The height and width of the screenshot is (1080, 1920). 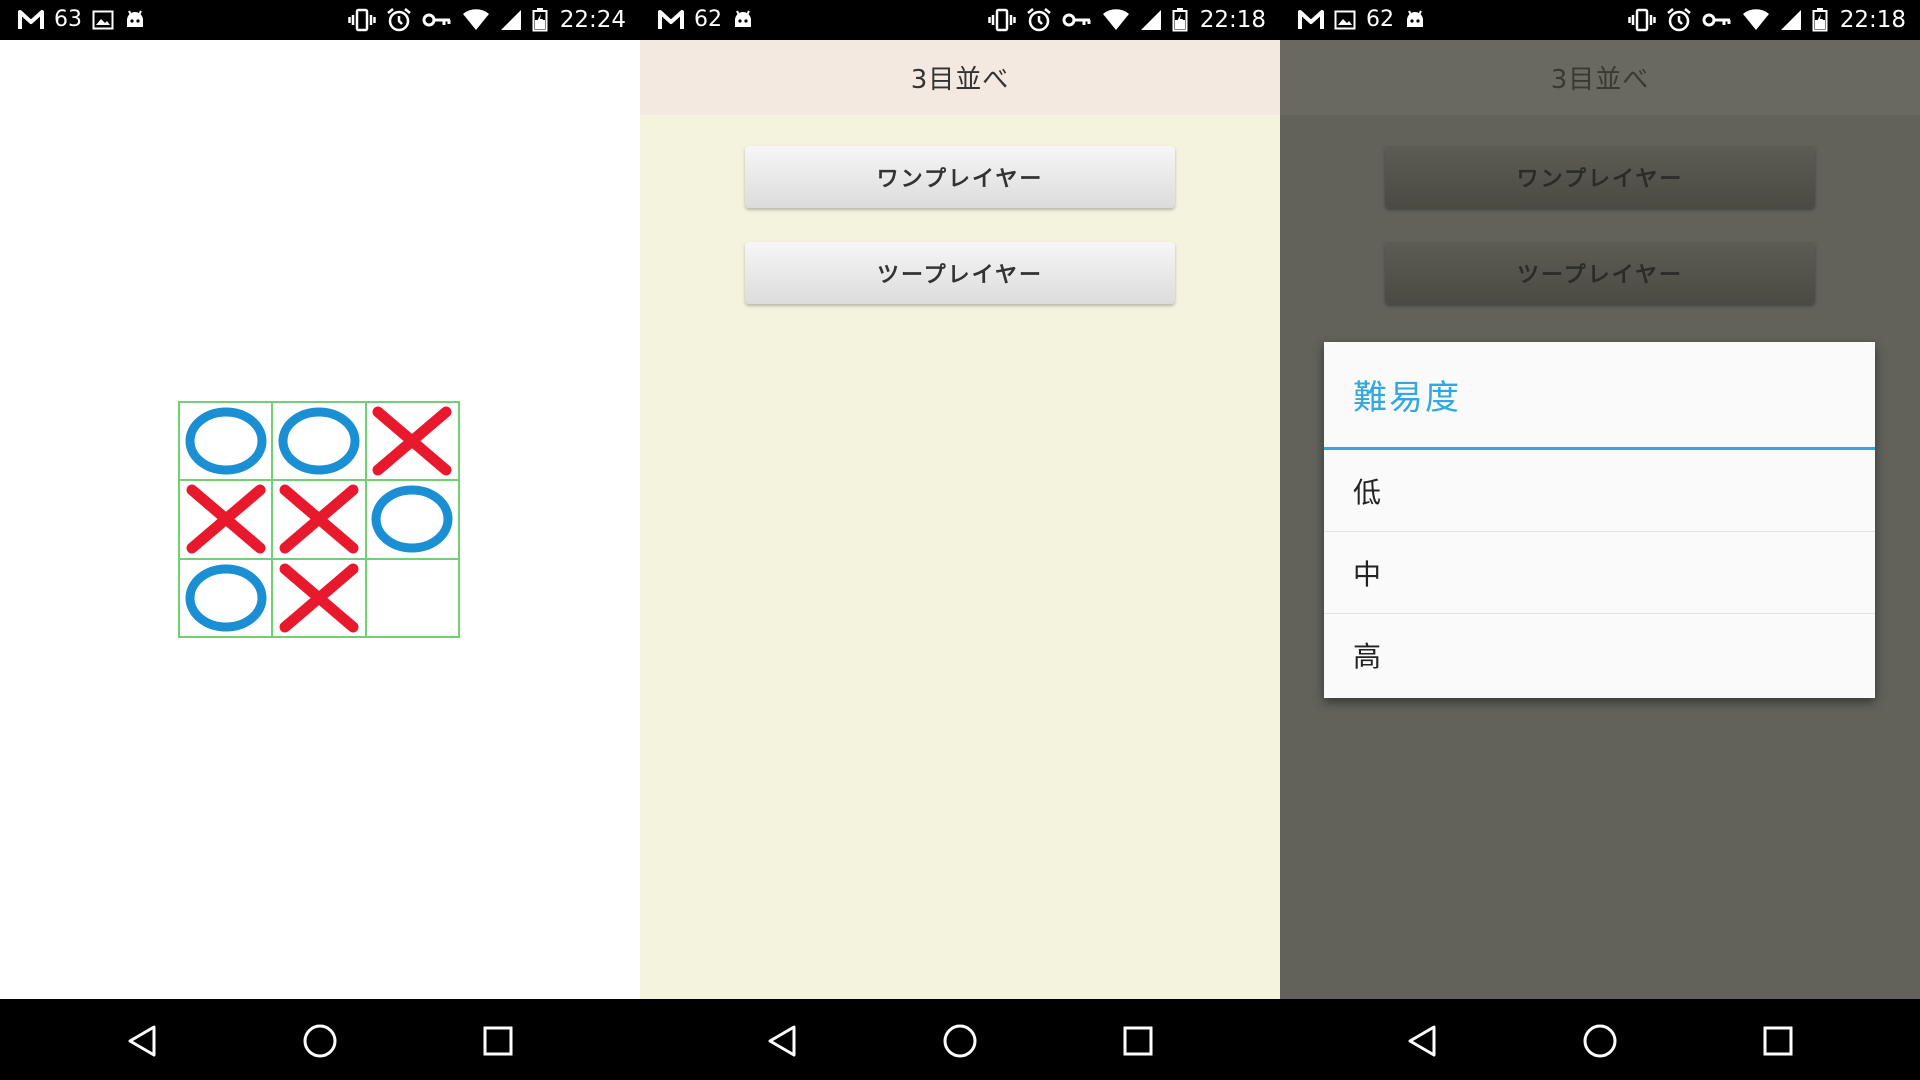 I want to click on difficulty-dialog: 難易度 低 中 高, so click(x=1599, y=520).